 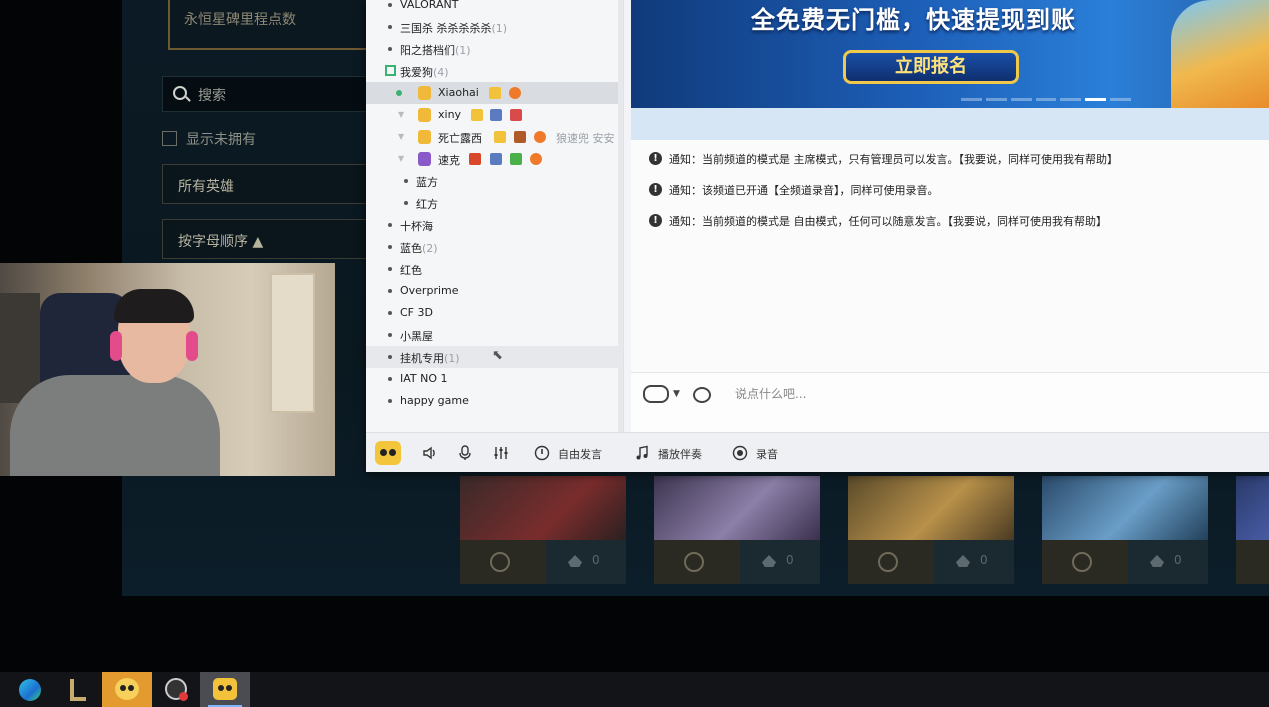 I want to click on free-speak-label: 自由发言, so click(x=580, y=454).